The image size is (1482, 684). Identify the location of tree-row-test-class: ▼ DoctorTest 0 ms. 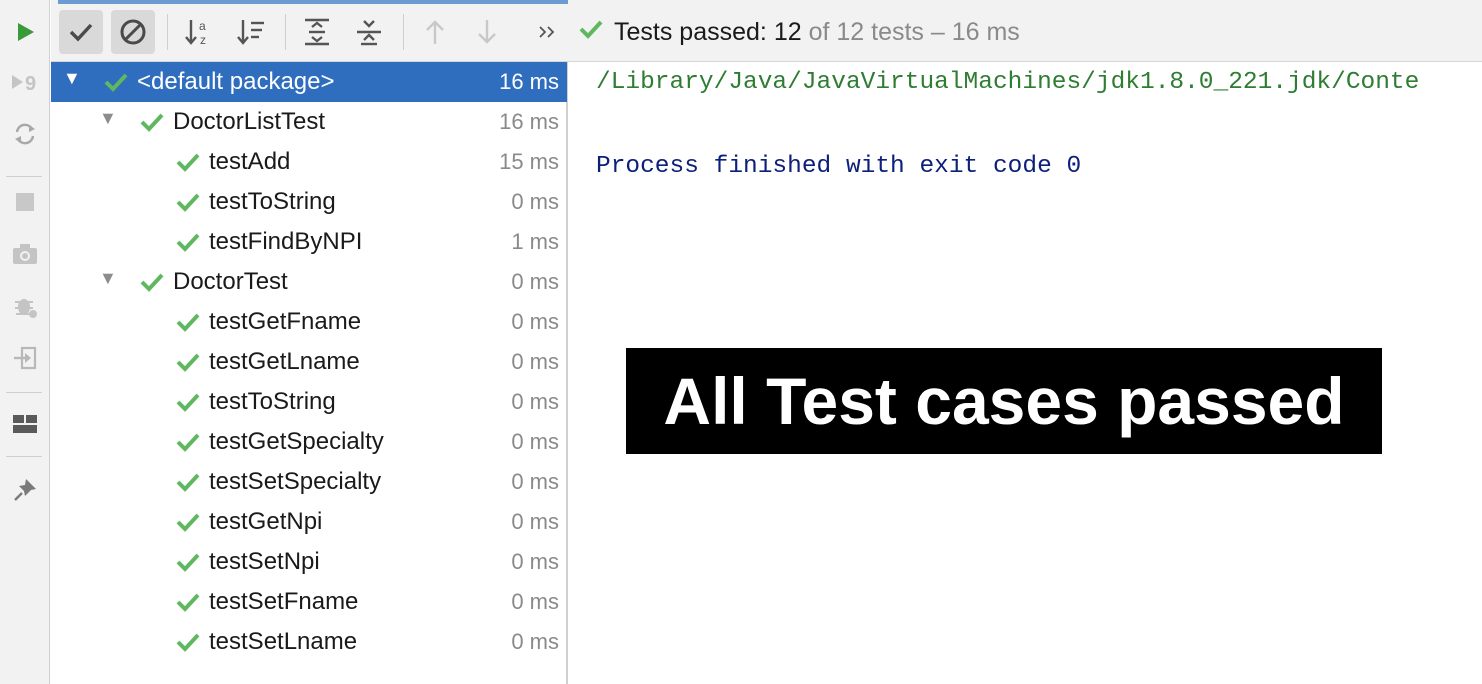
(309, 282).